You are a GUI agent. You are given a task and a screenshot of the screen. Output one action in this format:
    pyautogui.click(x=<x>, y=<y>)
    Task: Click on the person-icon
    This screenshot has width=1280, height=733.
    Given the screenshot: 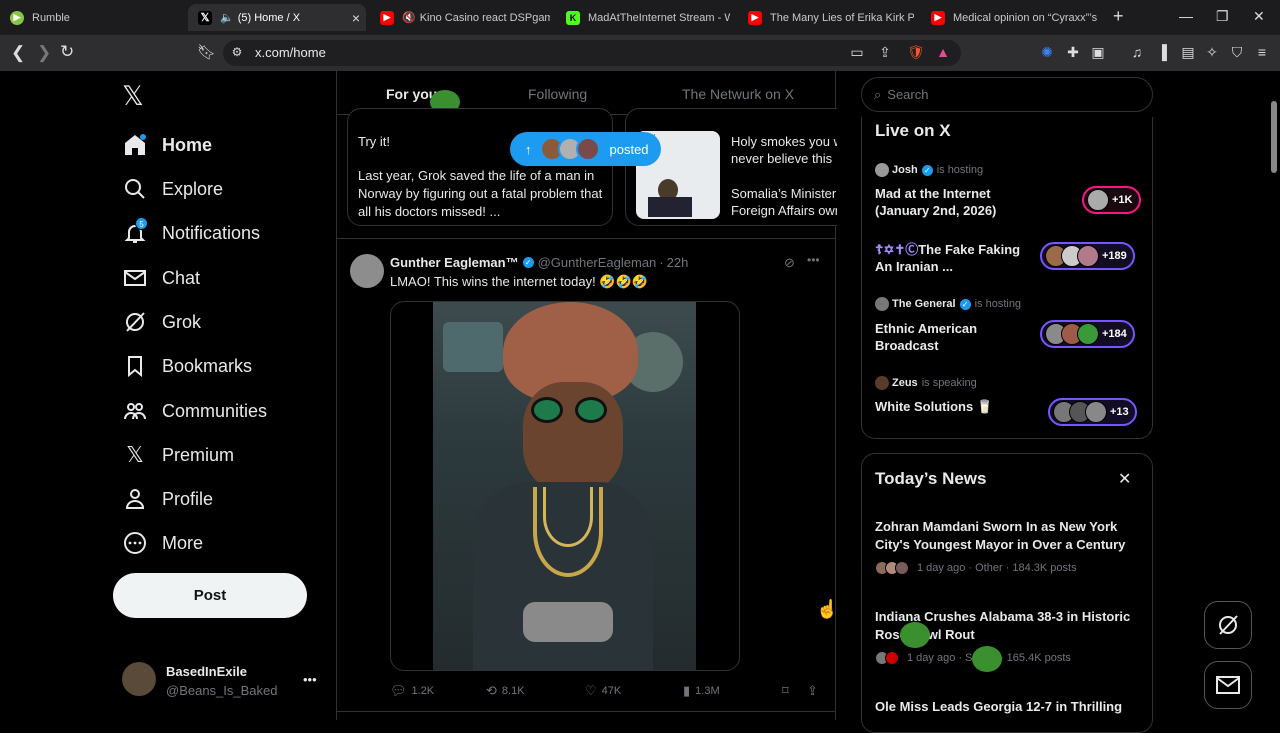 What is the action you would take?
    pyautogui.click(x=135, y=499)
    